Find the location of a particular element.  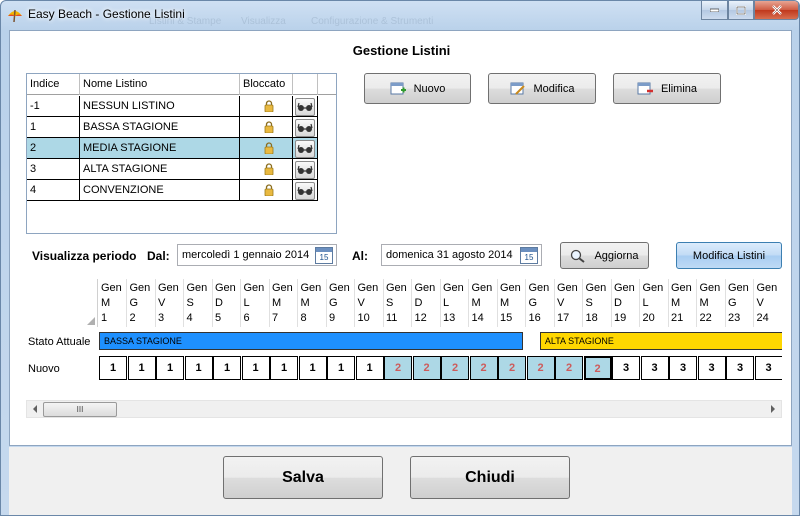

day-column-header: Gen D 5 is located at coordinates (226, 303).